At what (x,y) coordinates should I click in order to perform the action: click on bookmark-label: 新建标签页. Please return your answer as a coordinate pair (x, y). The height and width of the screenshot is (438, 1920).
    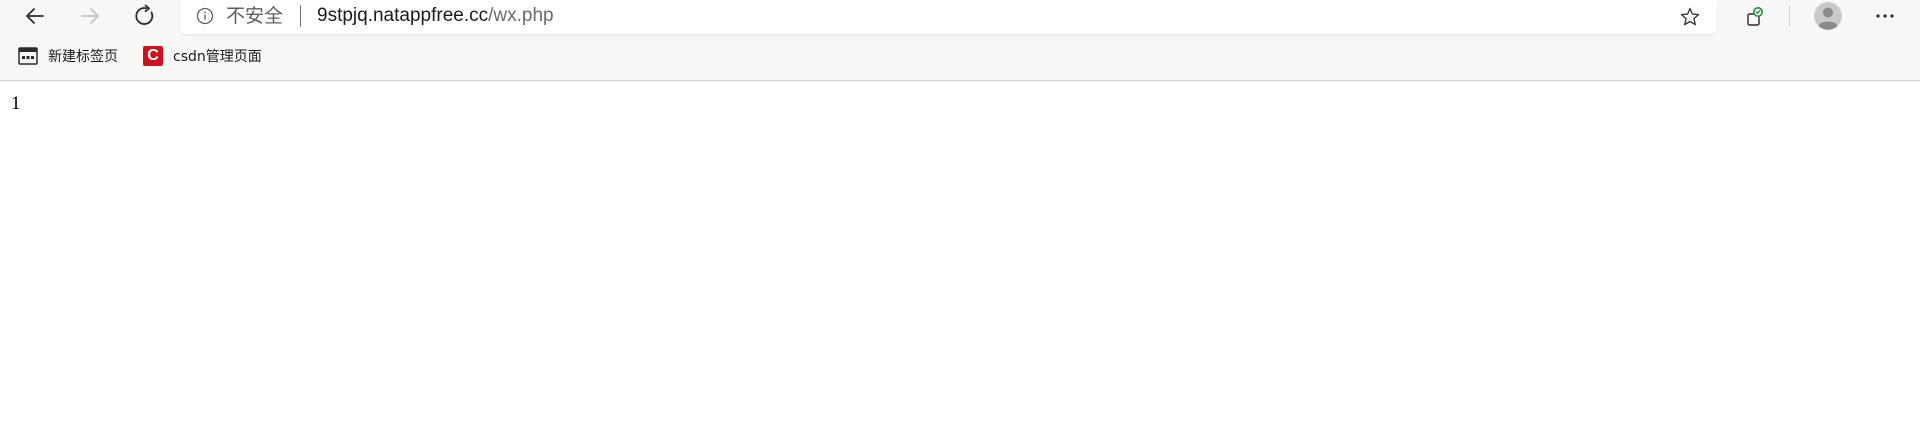
    Looking at the image, I should click on (83, 57).